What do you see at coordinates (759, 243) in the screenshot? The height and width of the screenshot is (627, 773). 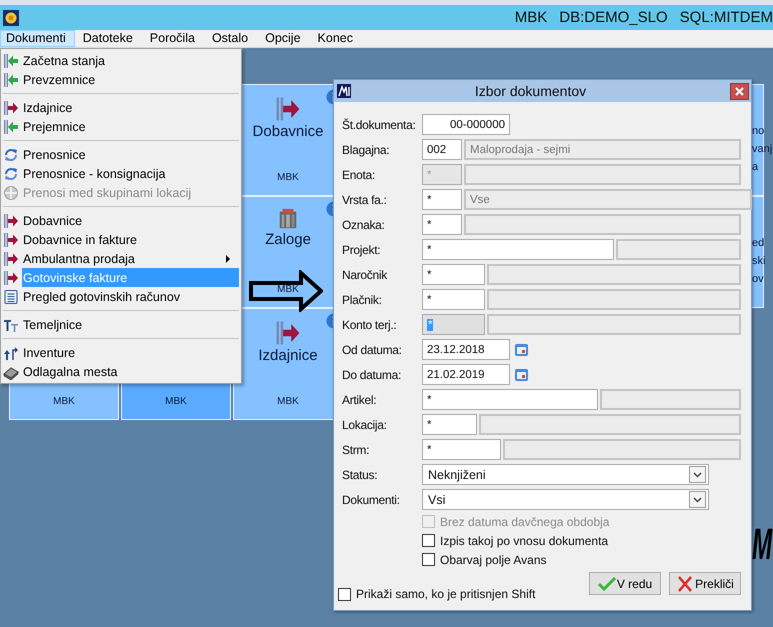 I see `tile-label: ed` at bounding box center [759, 243].